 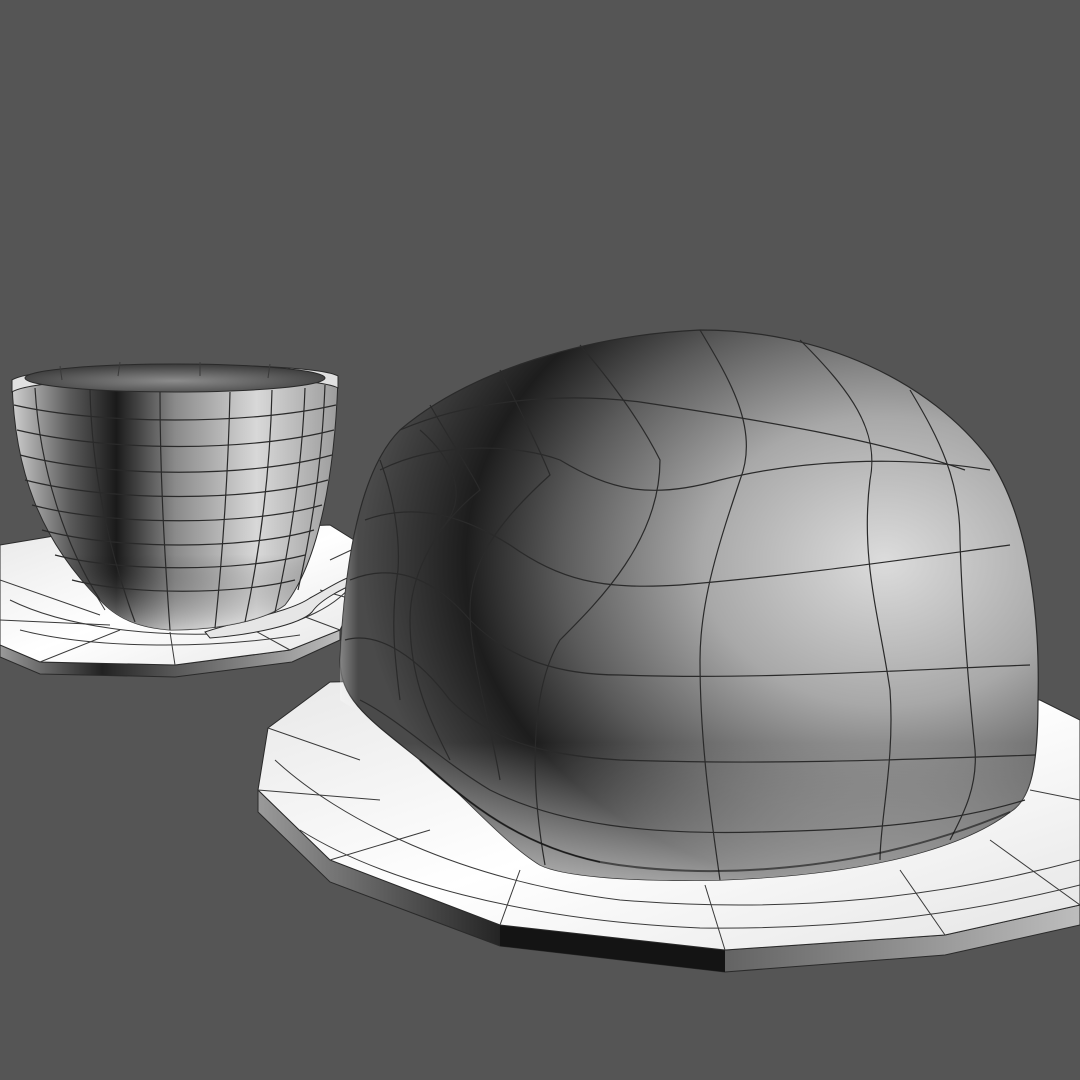 I want to click on cup-opening, so click(x=175, y=378).